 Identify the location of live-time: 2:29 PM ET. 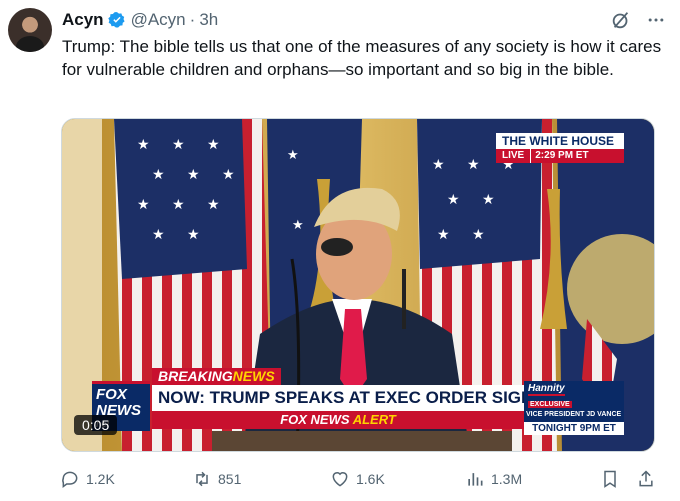
(577, 156).